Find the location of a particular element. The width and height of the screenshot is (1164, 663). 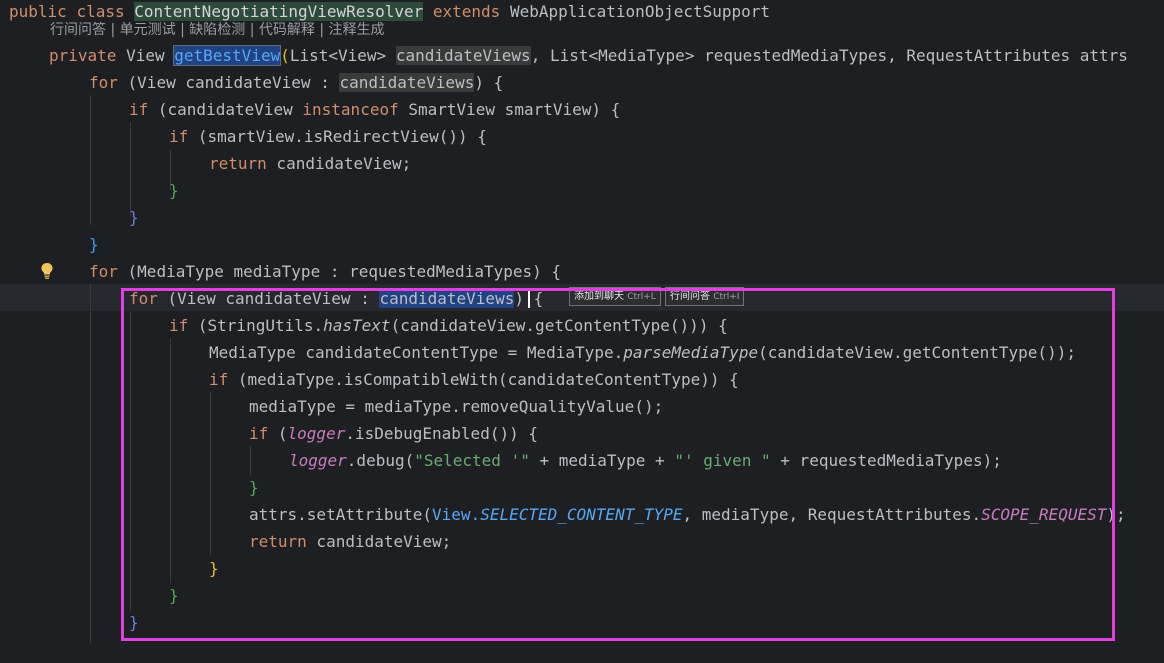

hint-explain: 代码解释 is located at coordinates (287, 30).